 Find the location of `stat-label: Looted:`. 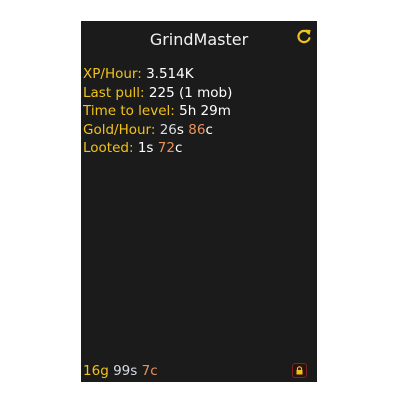

stat-label: Looted: is located at coordinates (108, 148).